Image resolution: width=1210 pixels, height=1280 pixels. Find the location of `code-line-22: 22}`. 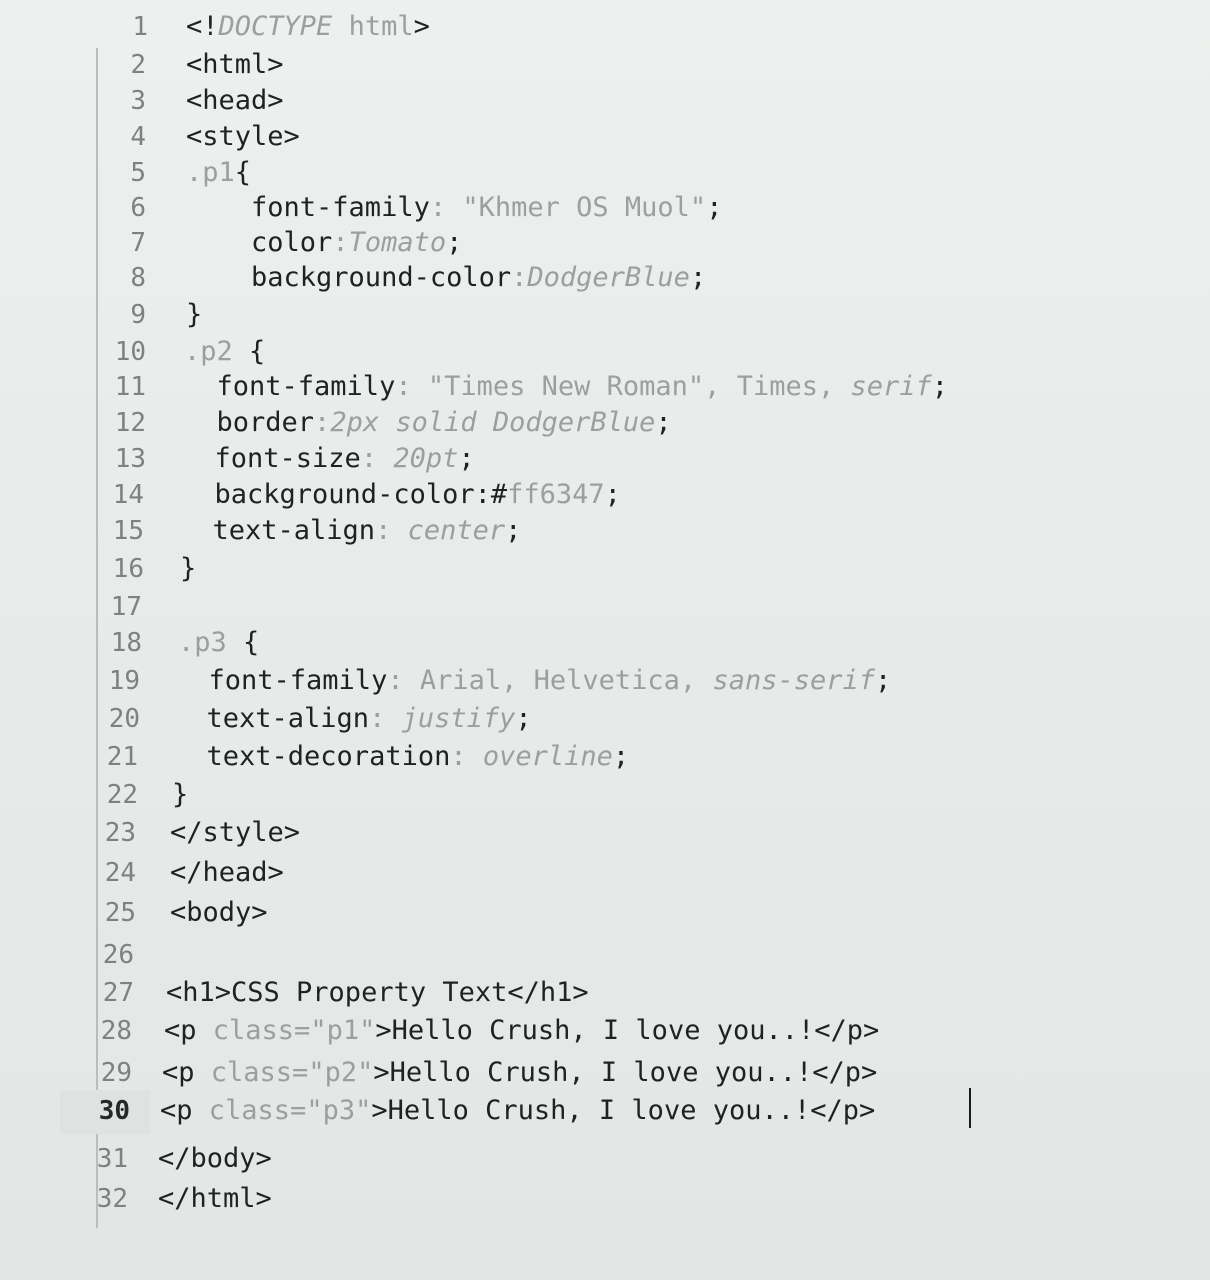

code-line-22: 22} is located at coordinates (605, 795).